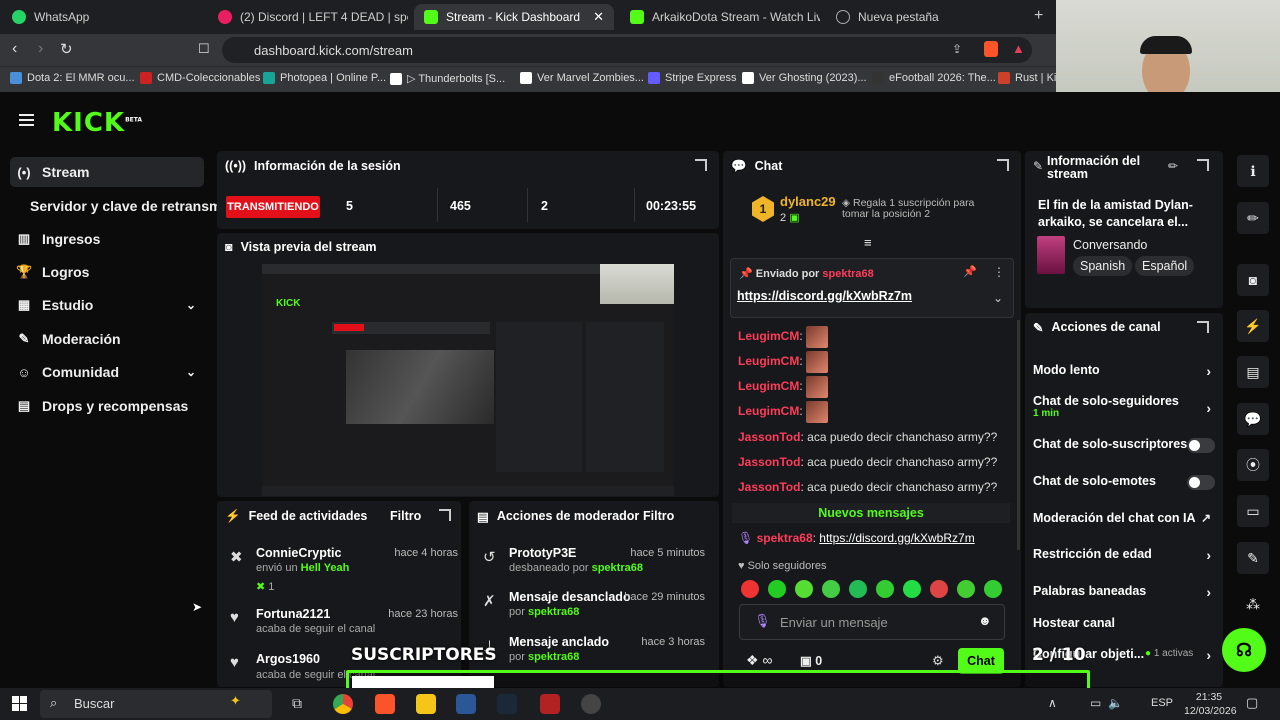 This screenshot has width=1280, height=720. What do you see at coordinates (1244, 650) in the screenshot?
I see `support-button: ☊` at bounding box center [1244, 650].